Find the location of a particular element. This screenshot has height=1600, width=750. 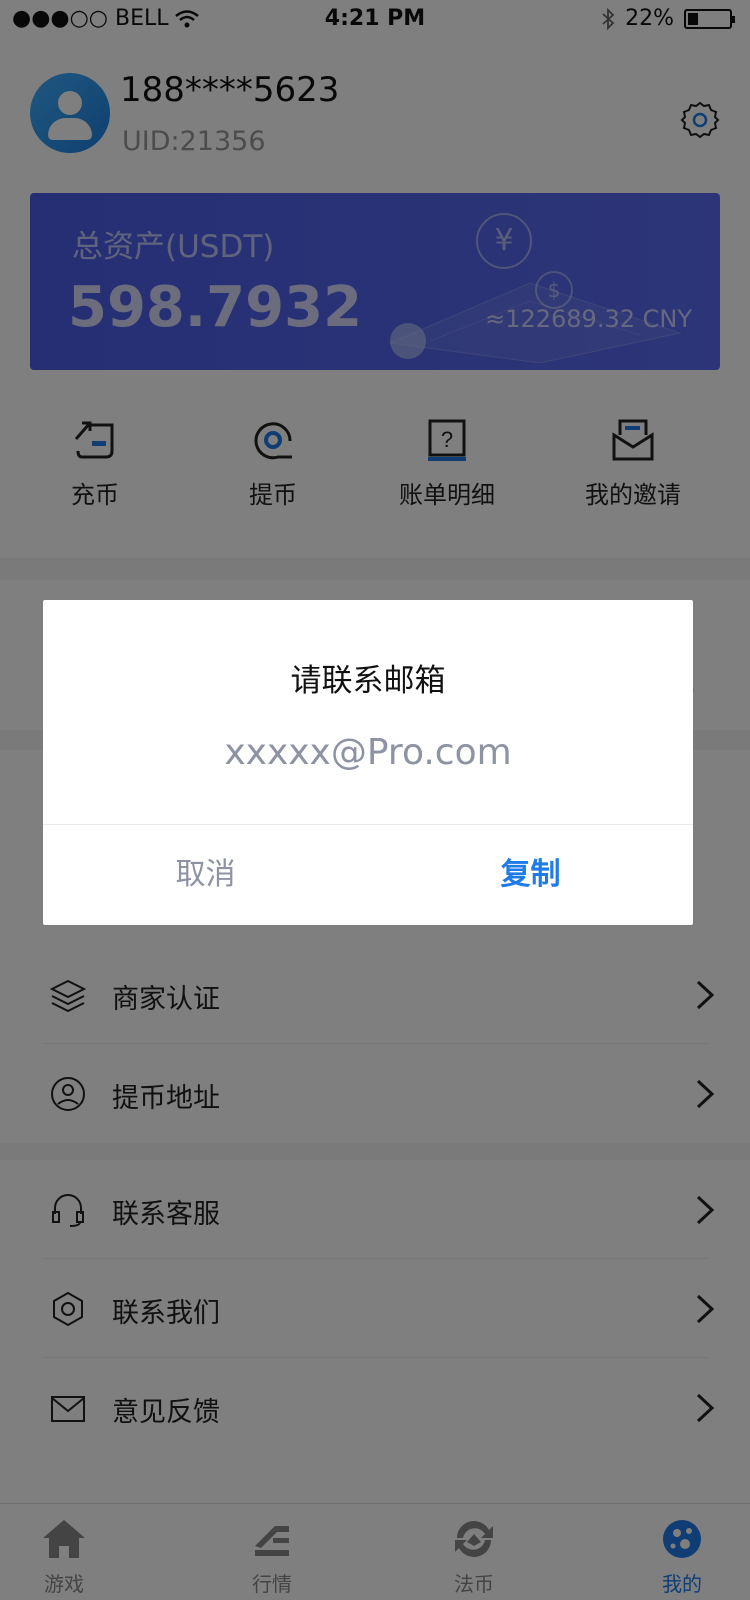

dialog-email: xxxxx@Pro.com is located at coordinates (368, 752).